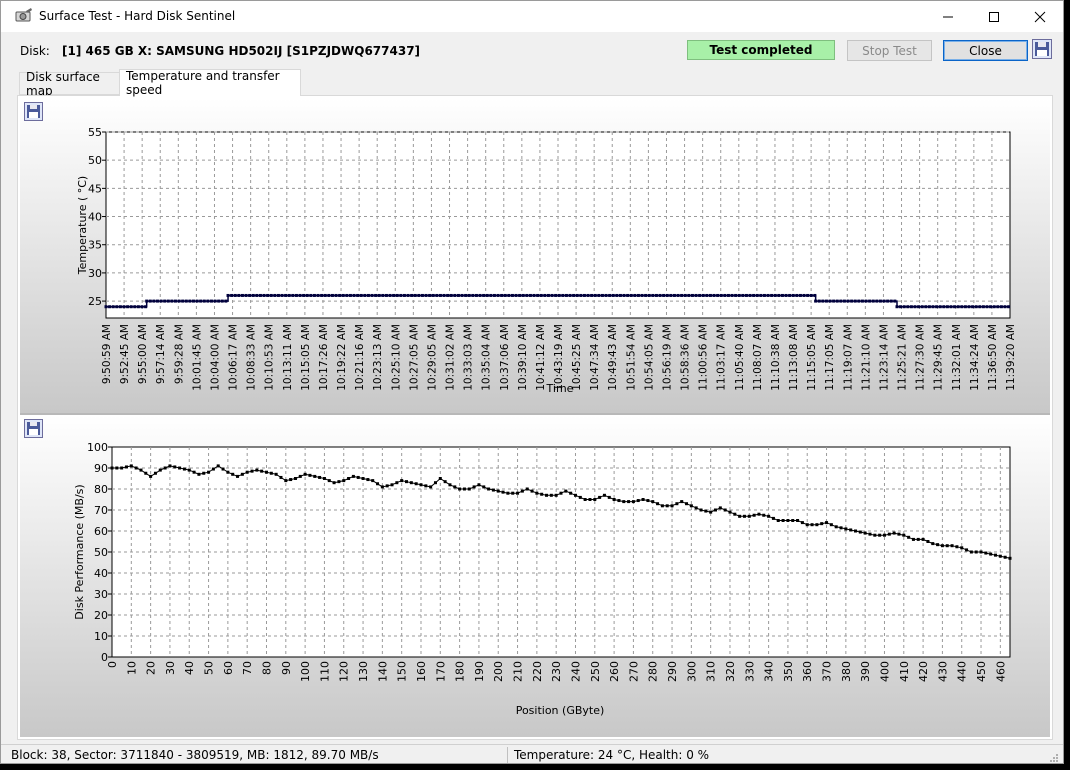  Describe the element at coordinates (962, 671) in the screenshot. I see `x-tick-label: 440` at that location.